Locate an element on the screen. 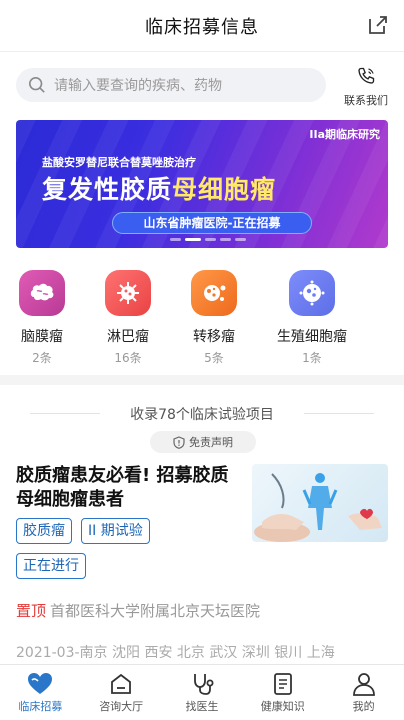 The height and width of the screenshot is (720, 404). category-name: 转移瘤 is located at coordinates (214, 337).